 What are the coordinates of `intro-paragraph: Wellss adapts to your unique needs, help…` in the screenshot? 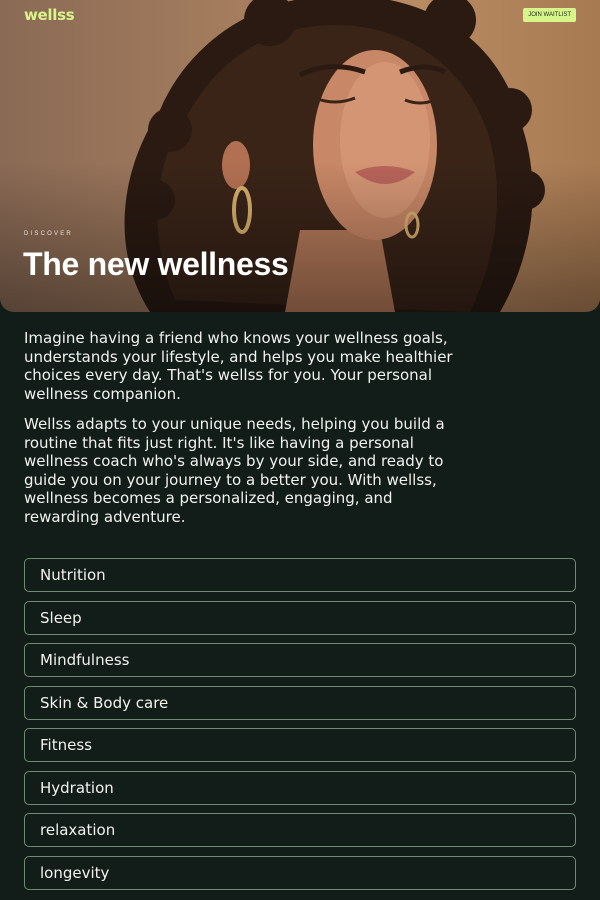 It's located at (234, 470).